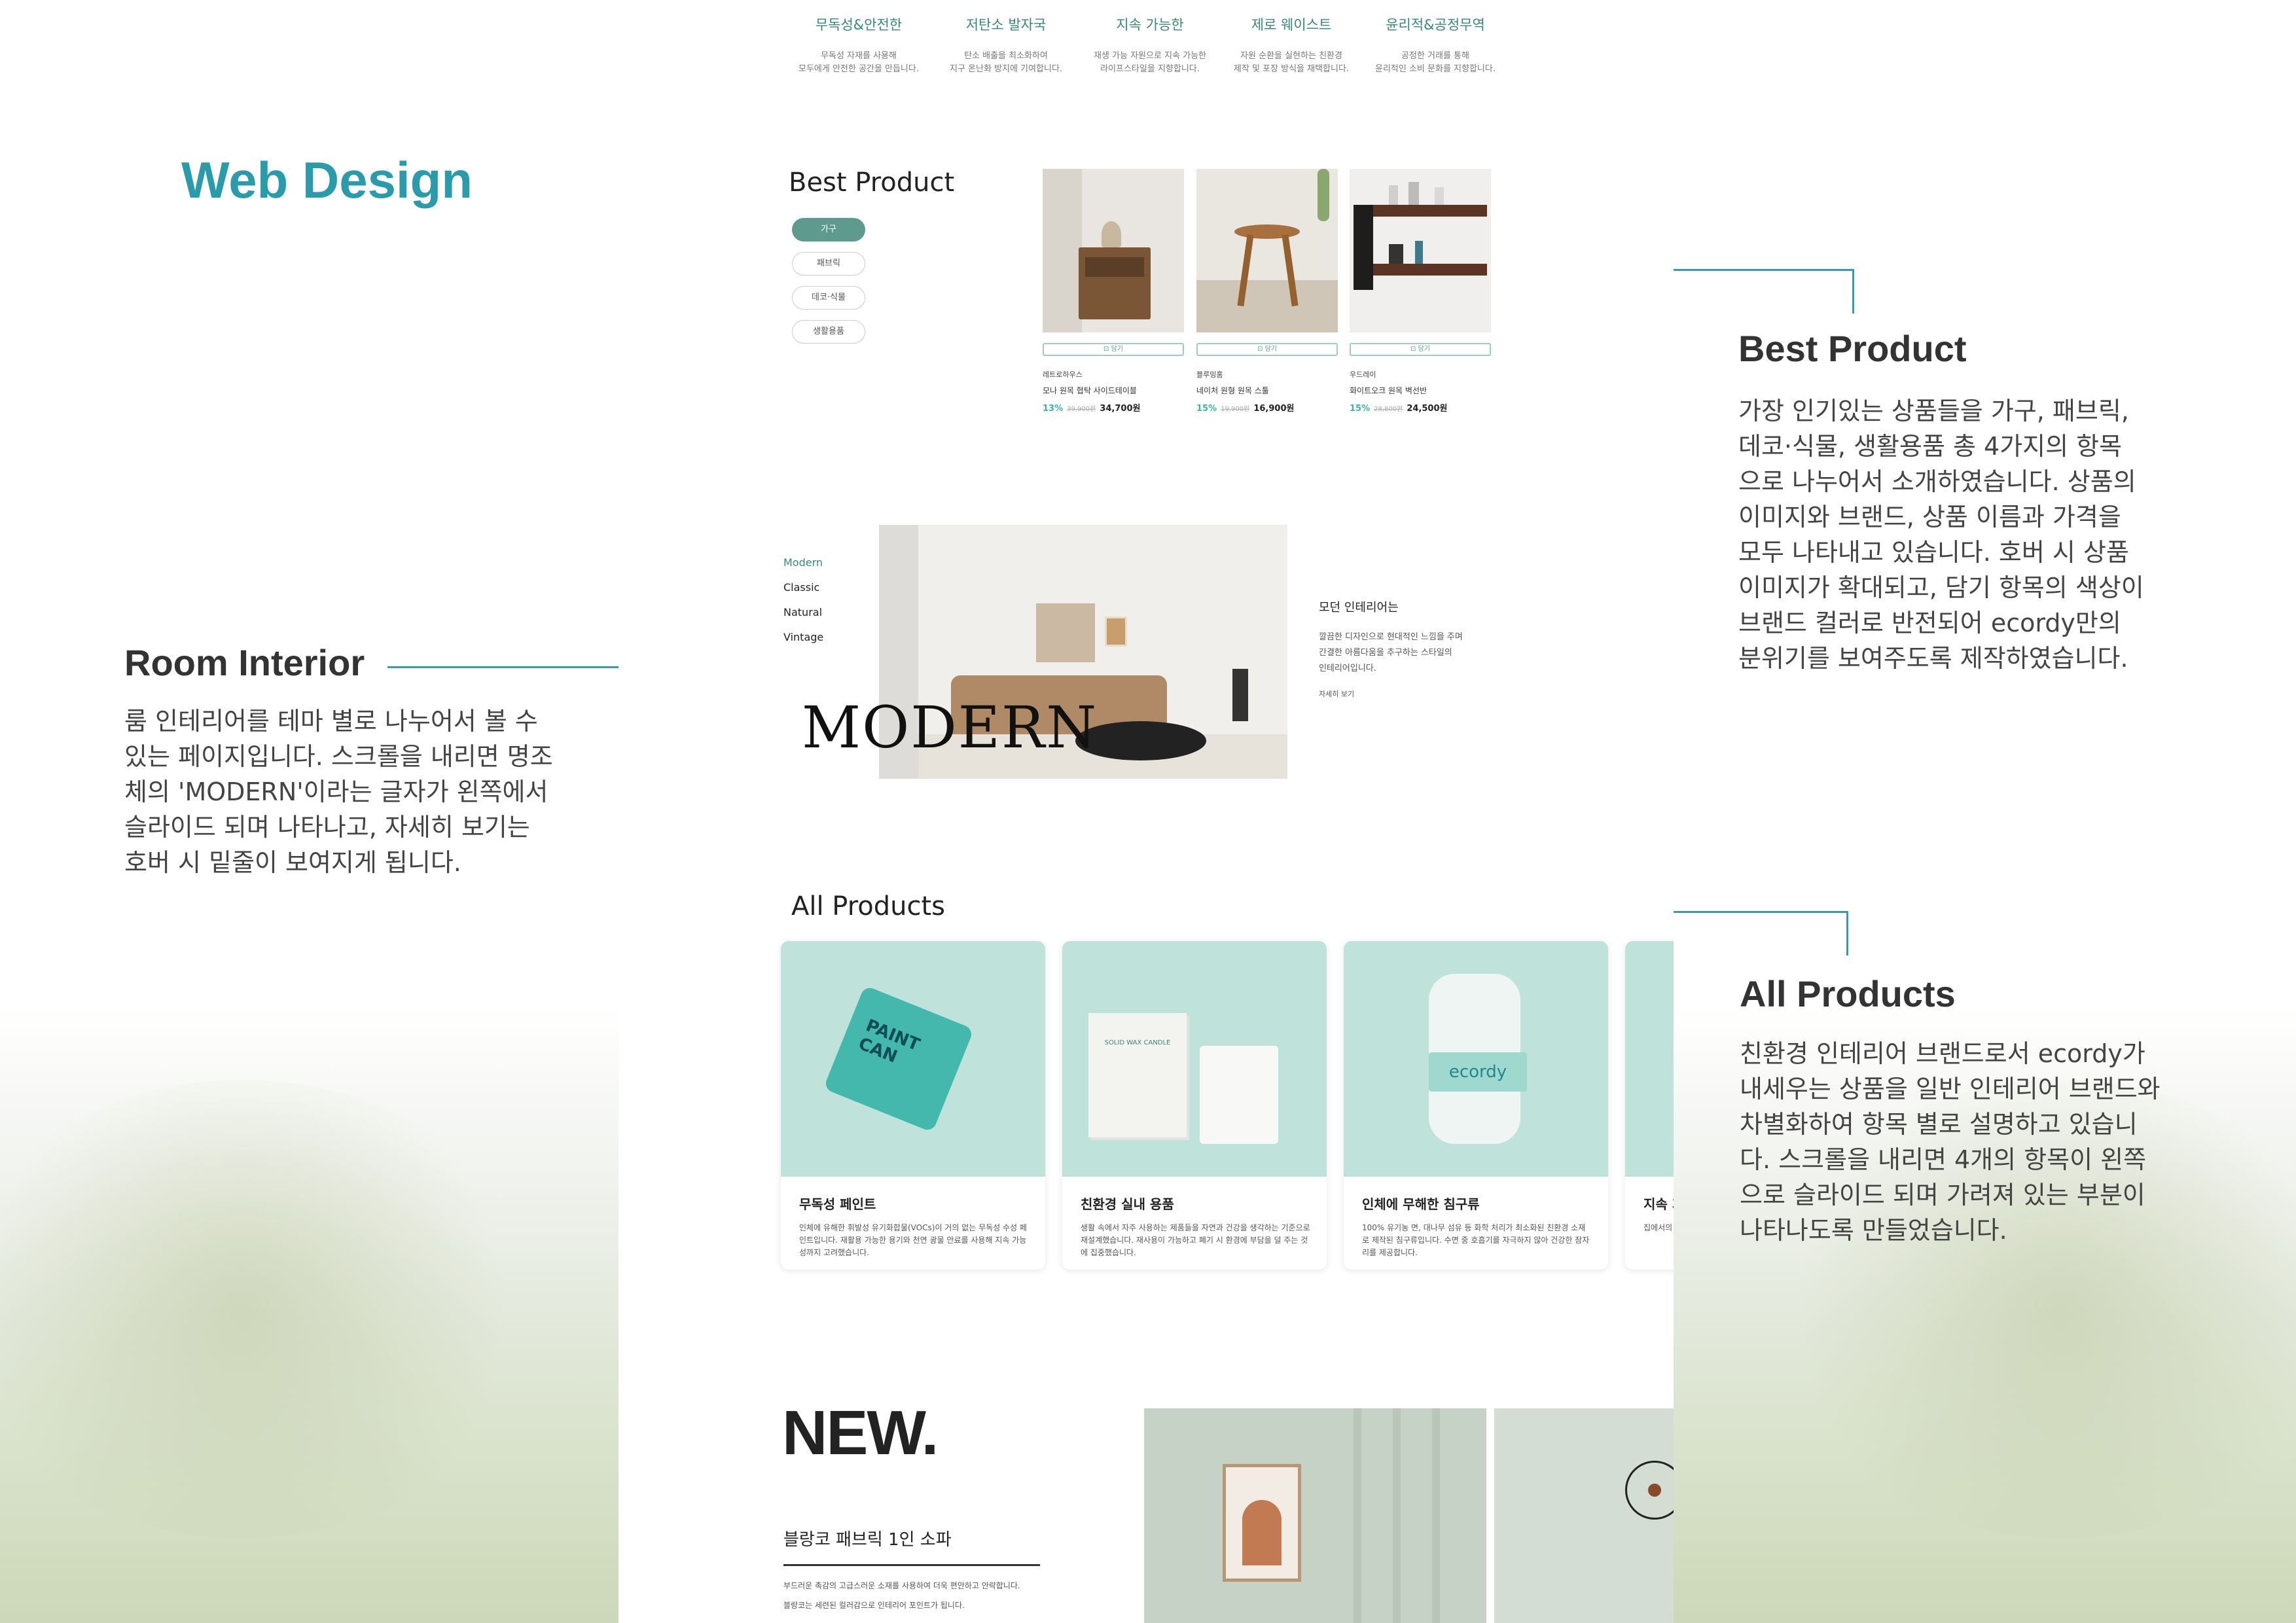 The image size is (2296, 1623). Describe the element at coordinates (1092, 409) in the screenshot. I see `product-price: 13% 39,900원 34,700원` at that location.